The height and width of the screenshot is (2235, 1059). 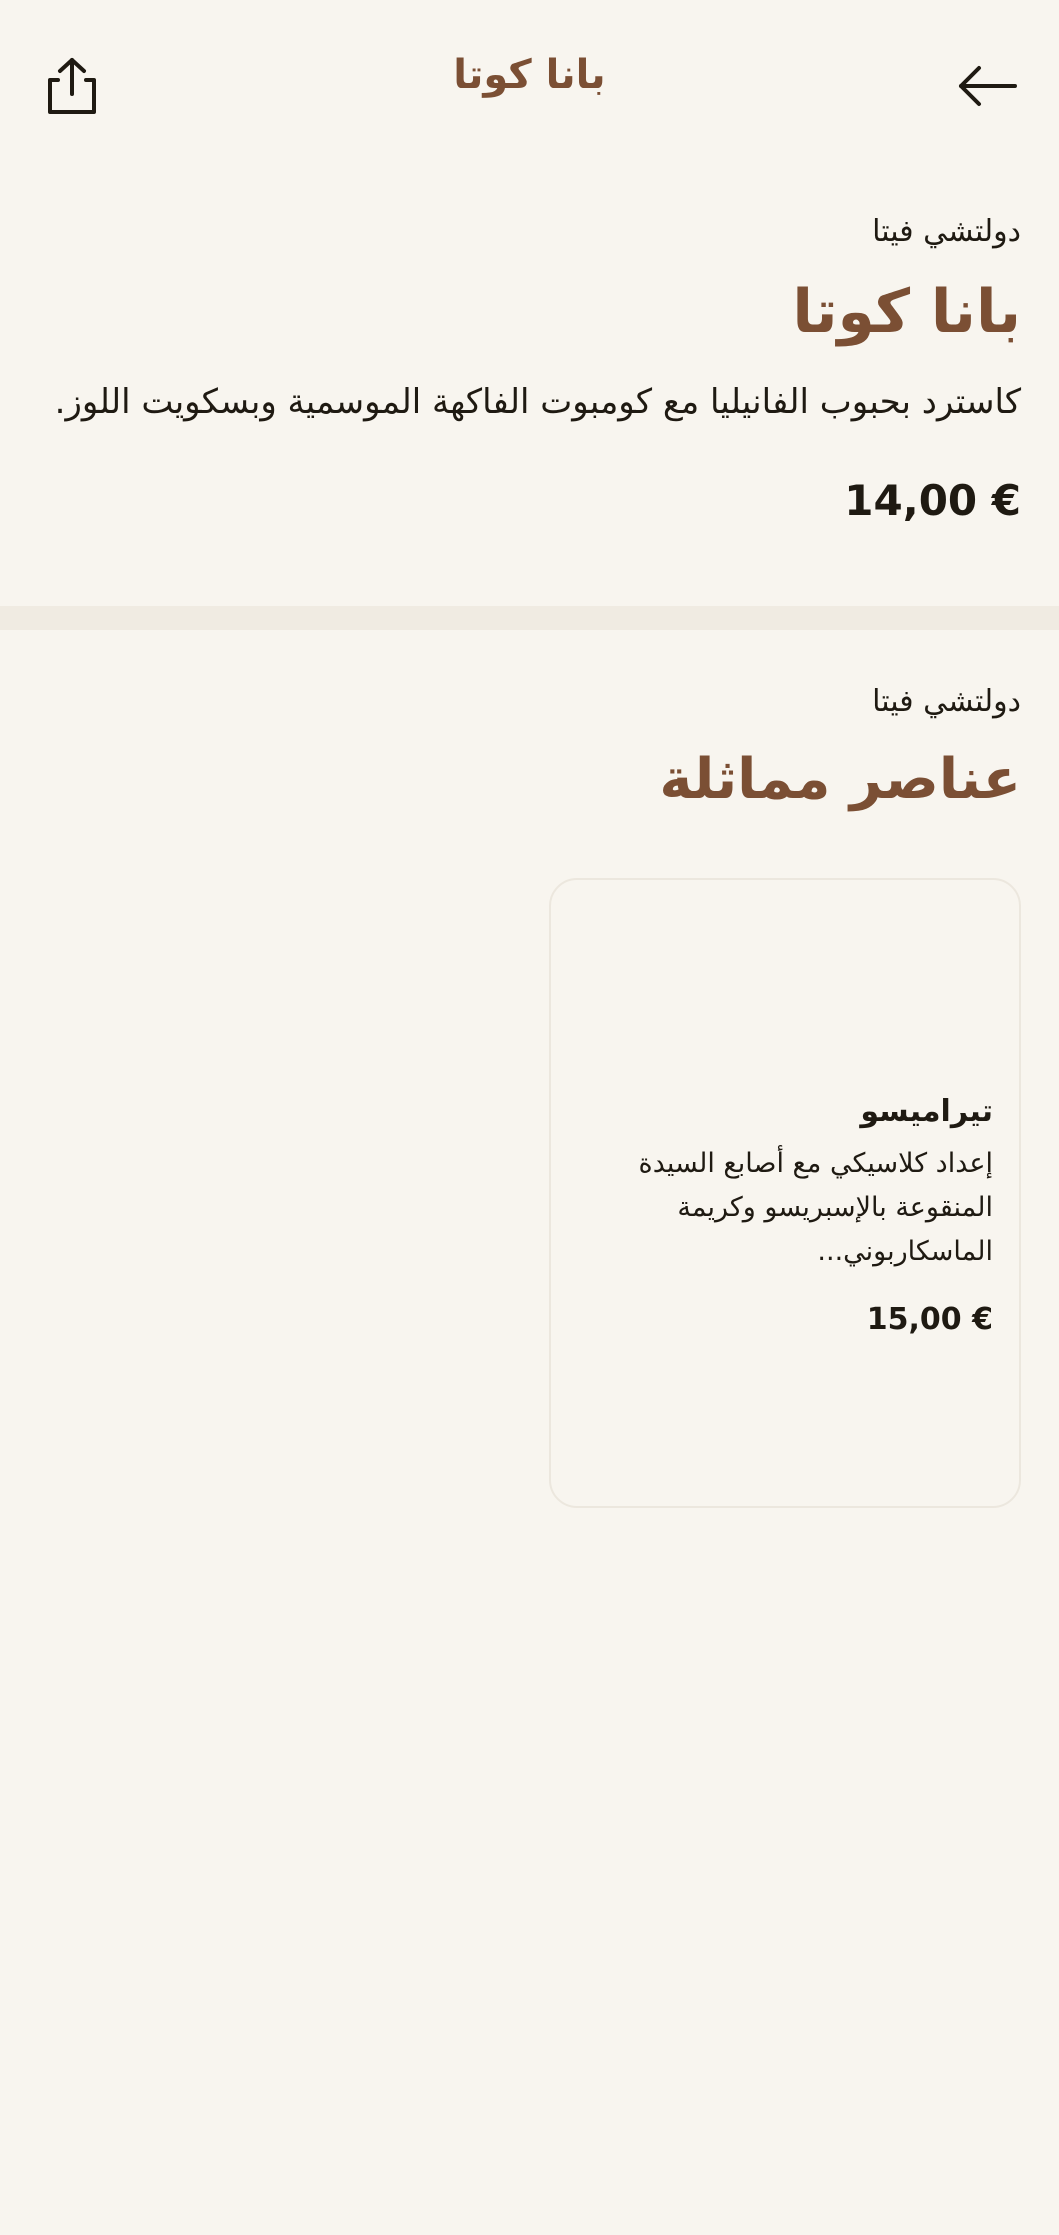 What do you see at coordinates (529, 75) in the screenshot?
I see `page-title: بانا كوتا` at bounding box center [529, 75].